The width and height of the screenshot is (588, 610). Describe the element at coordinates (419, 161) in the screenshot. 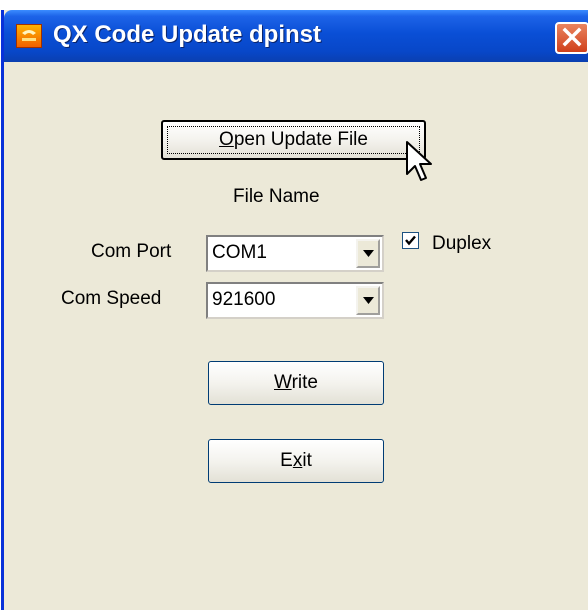

I see `mouse-cursor-icon` at that location.